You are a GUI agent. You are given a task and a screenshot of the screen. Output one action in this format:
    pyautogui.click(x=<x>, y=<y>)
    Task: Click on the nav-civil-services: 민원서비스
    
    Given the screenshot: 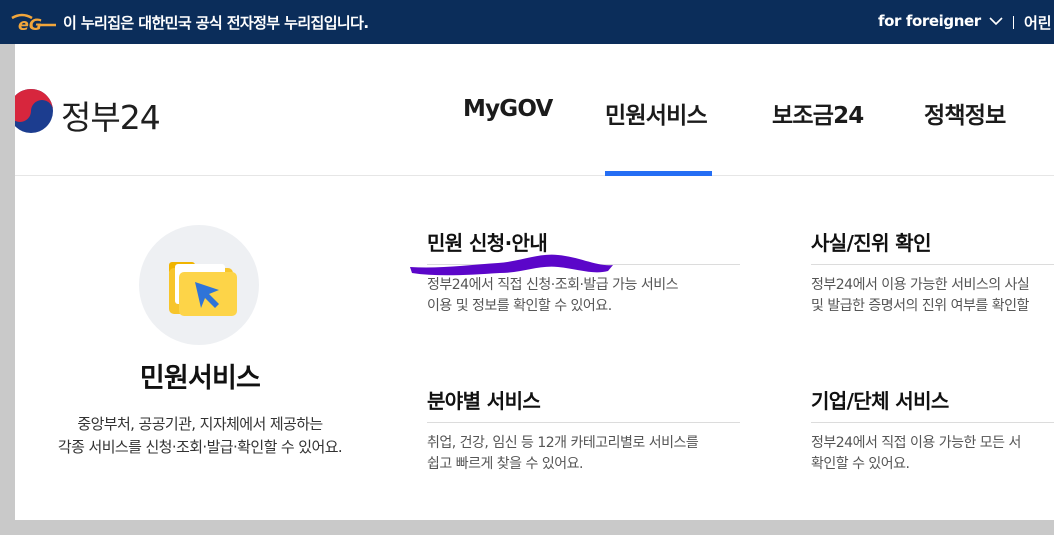 What is the action you would take?
    pyautogui.click(x=656, y=113)
    